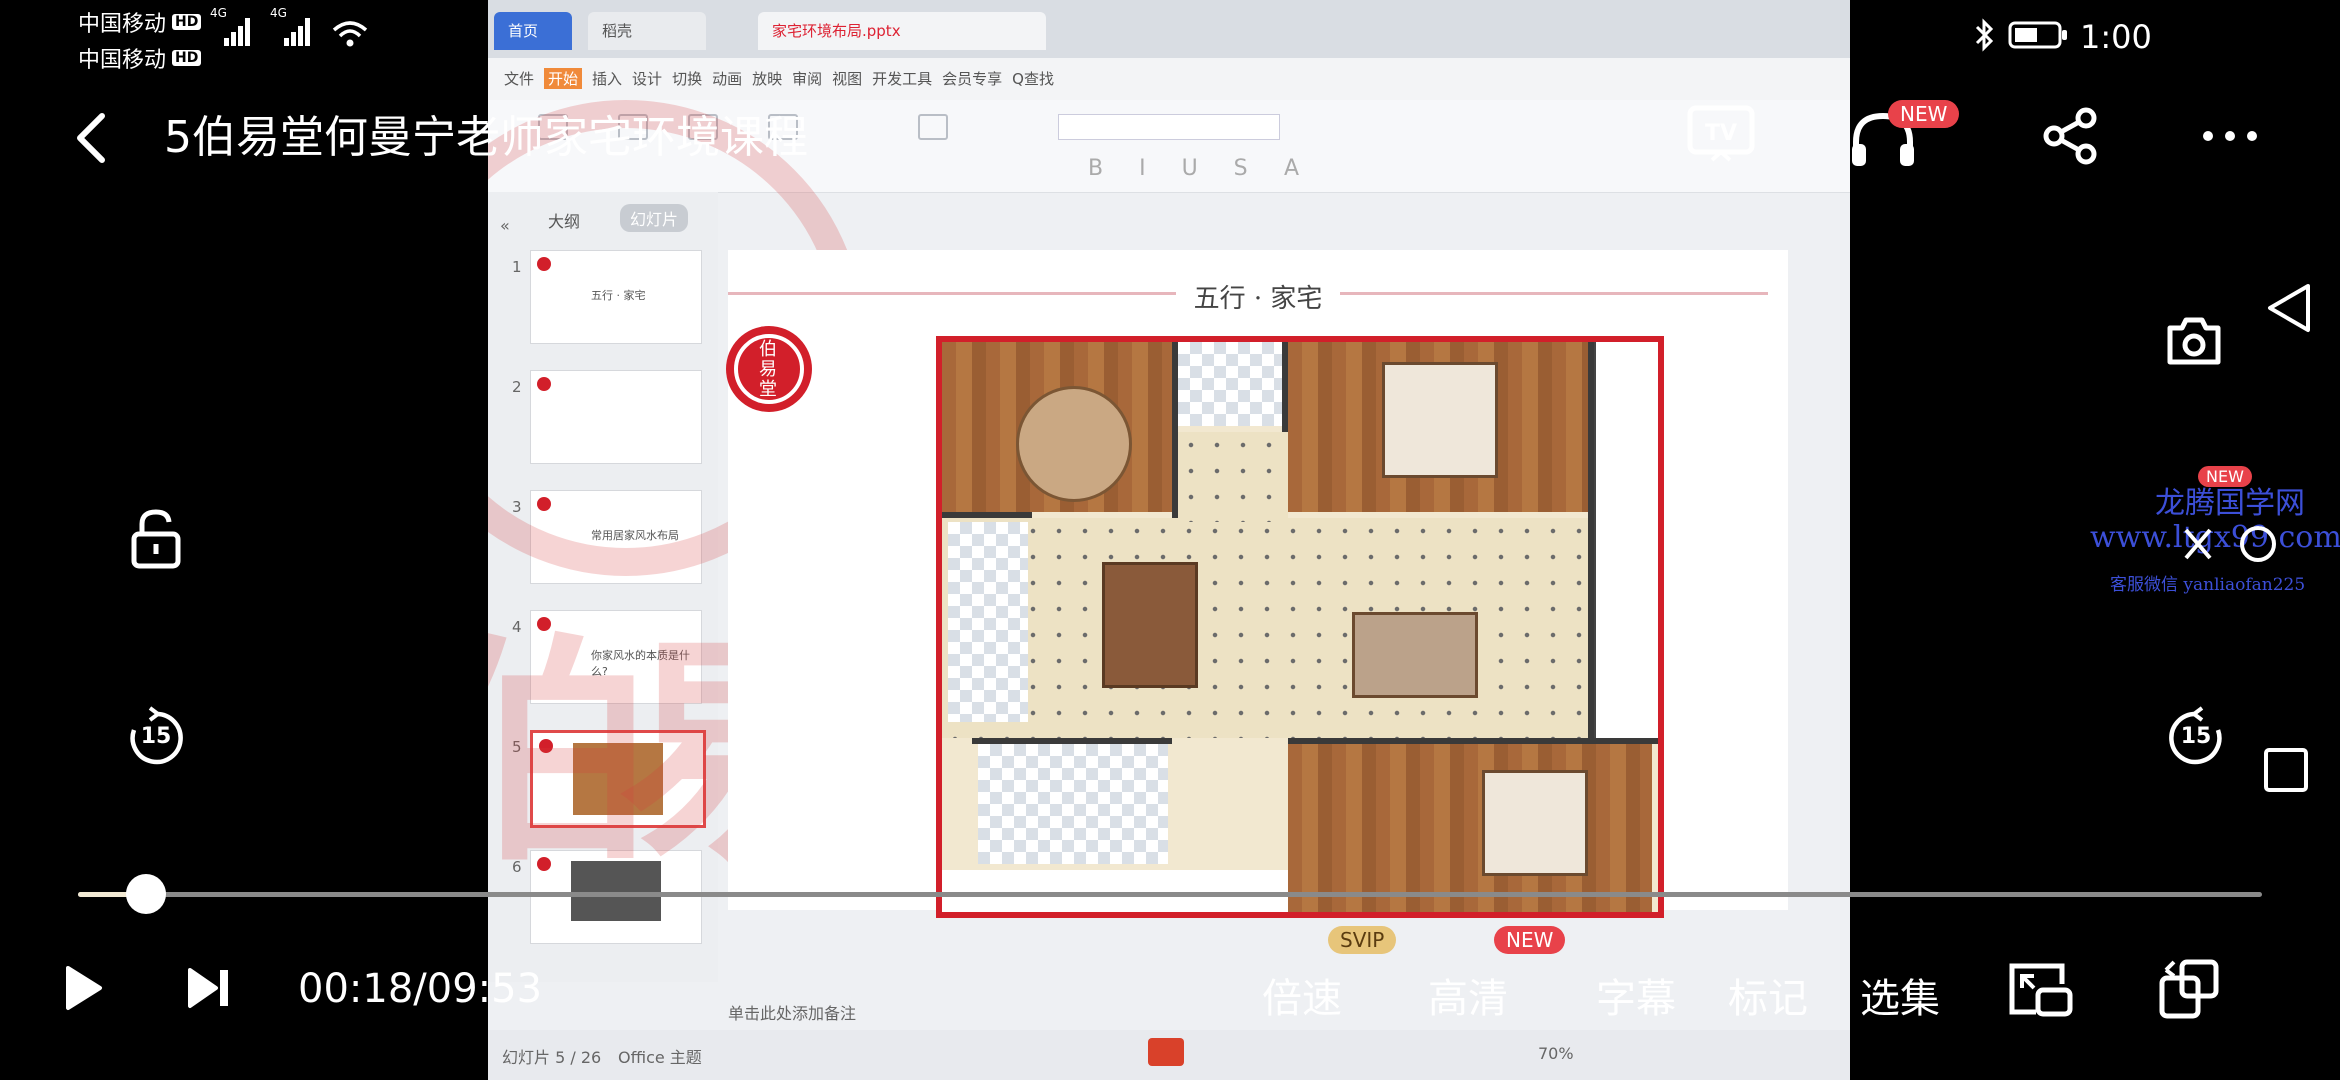 Image resolution: width=2340 pixels, height=1080 pixels. I want to click on wps-docer-tab: 稻壳, so click(647, 31).